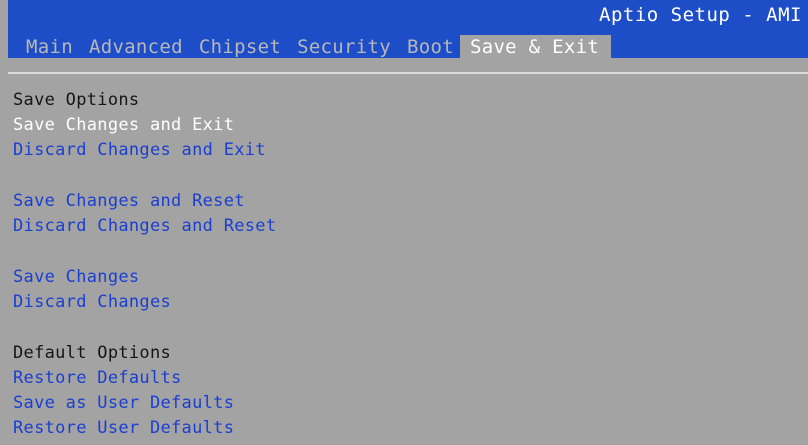 This screenshot has height=445, width=808. I want to click on header-divider, so click(408, 73).